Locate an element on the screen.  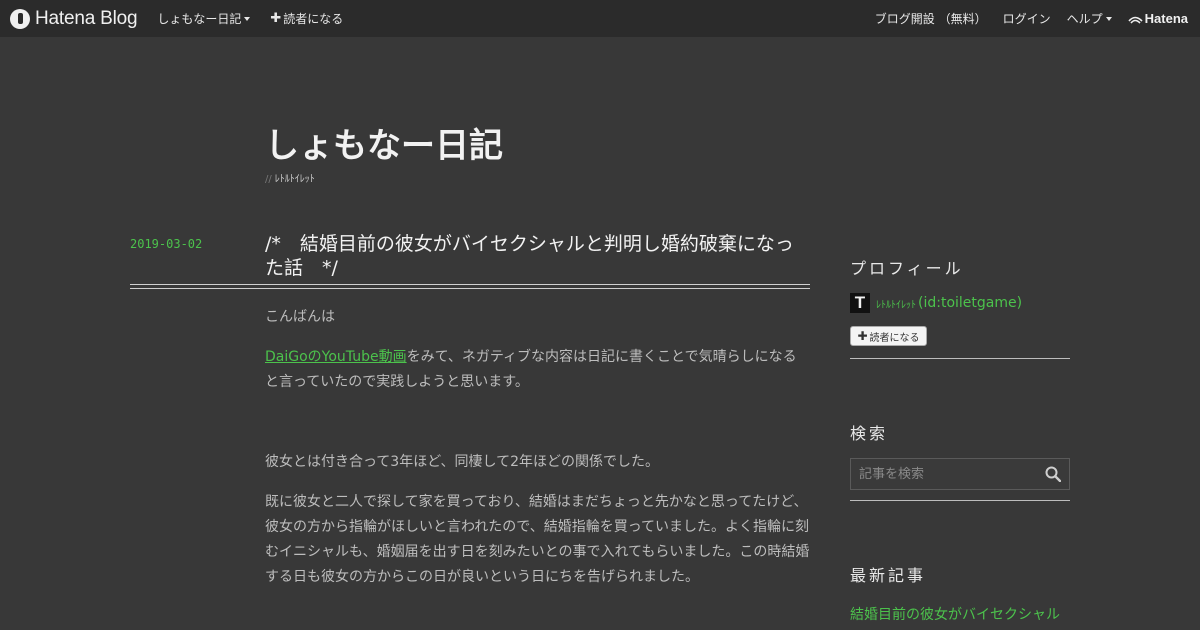
blog-menu-label: しょもなー日記 is located at coordinates (199, 19).